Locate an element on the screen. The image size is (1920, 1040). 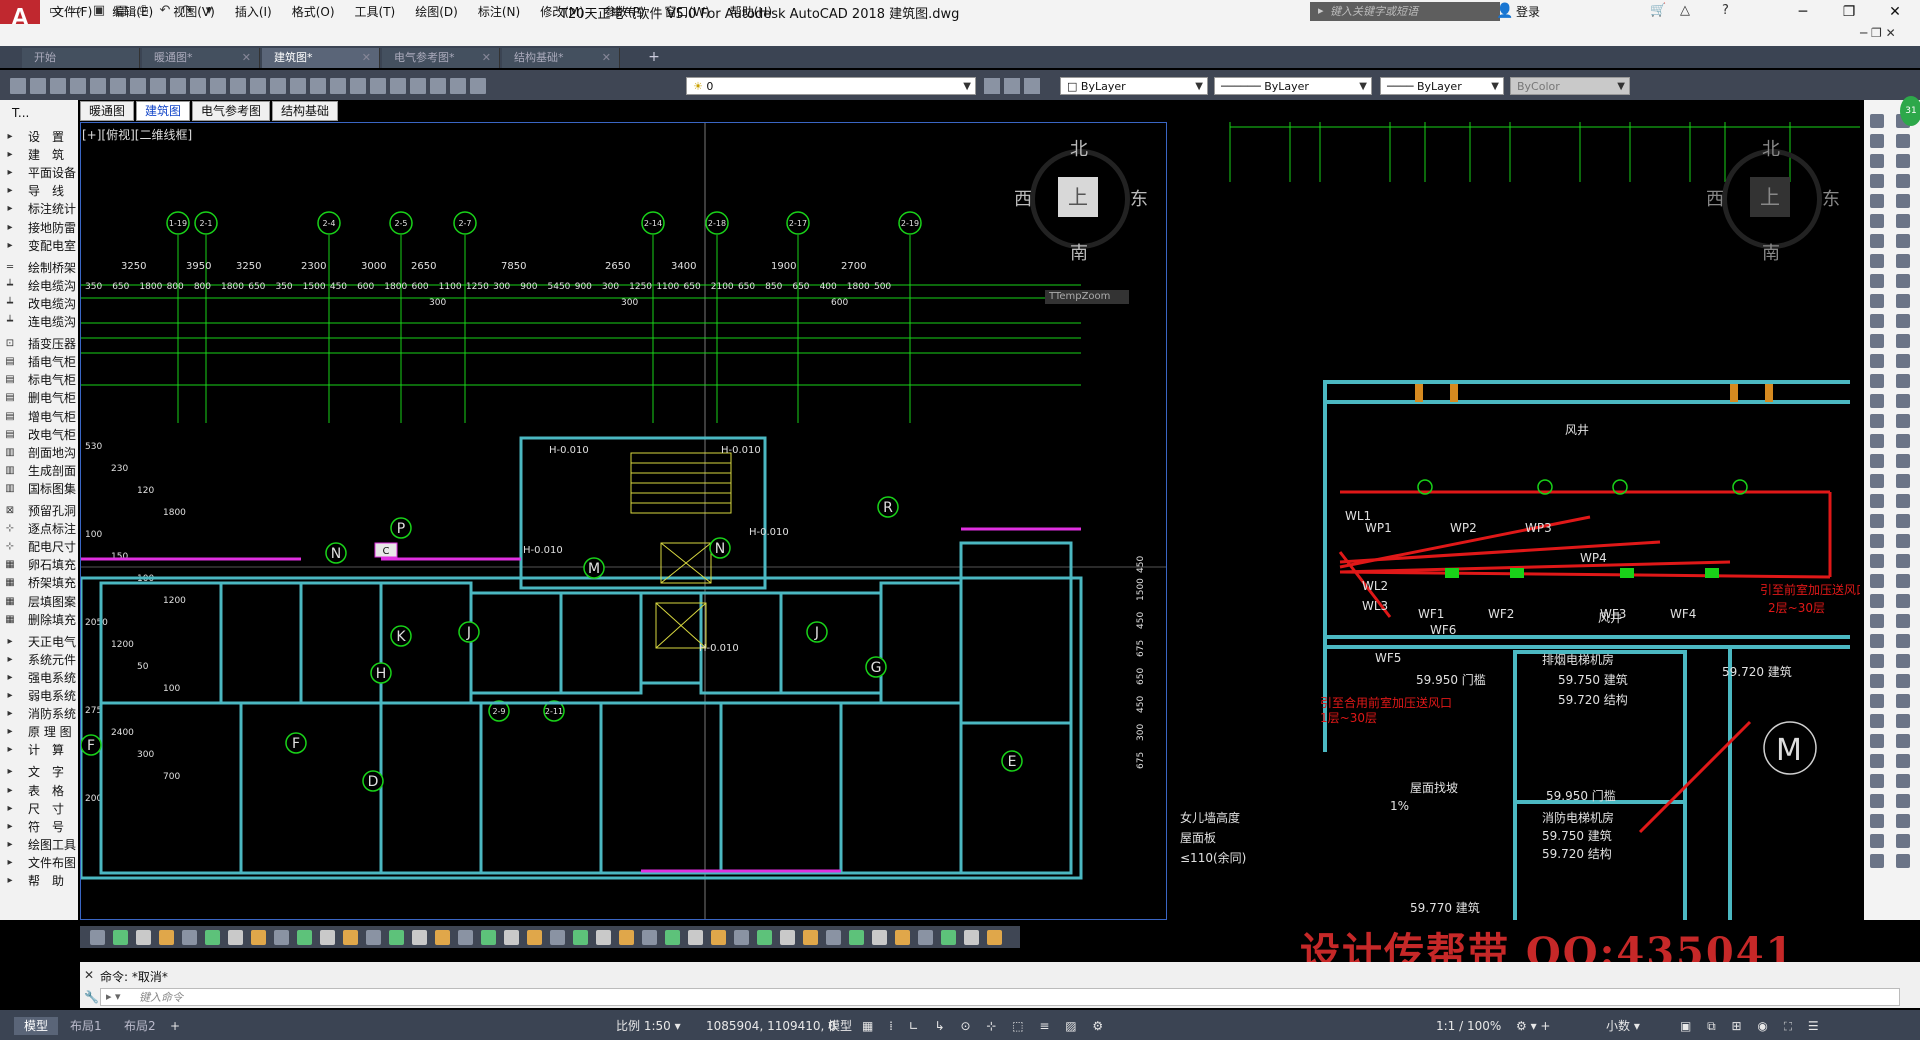
doc-window-controls: ─ ❐ ✕ is located at coordinates (1878, 33).